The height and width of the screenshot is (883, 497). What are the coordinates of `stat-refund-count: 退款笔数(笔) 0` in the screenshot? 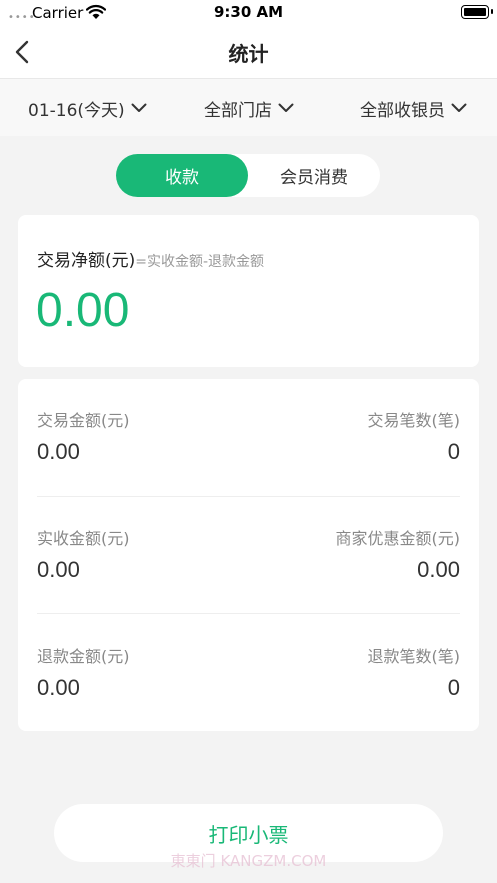 It's located at (414, 672).